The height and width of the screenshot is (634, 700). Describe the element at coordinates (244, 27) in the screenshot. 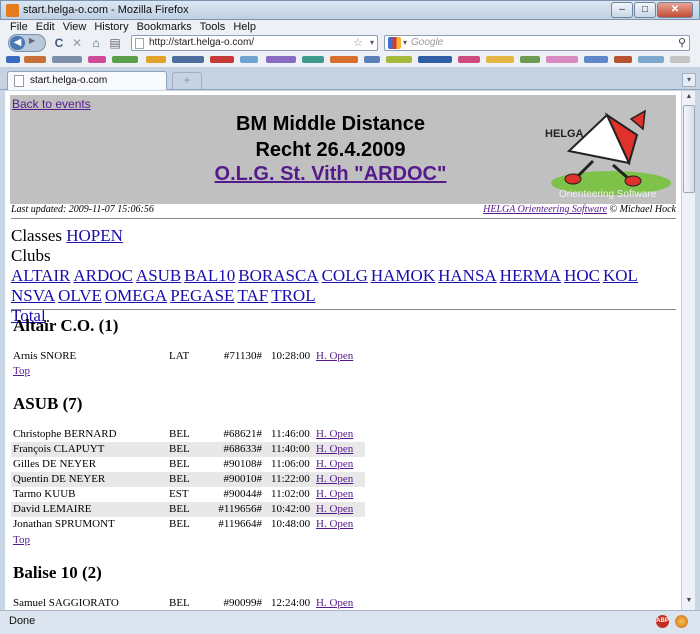

I see `menu-help: Help` at that location.